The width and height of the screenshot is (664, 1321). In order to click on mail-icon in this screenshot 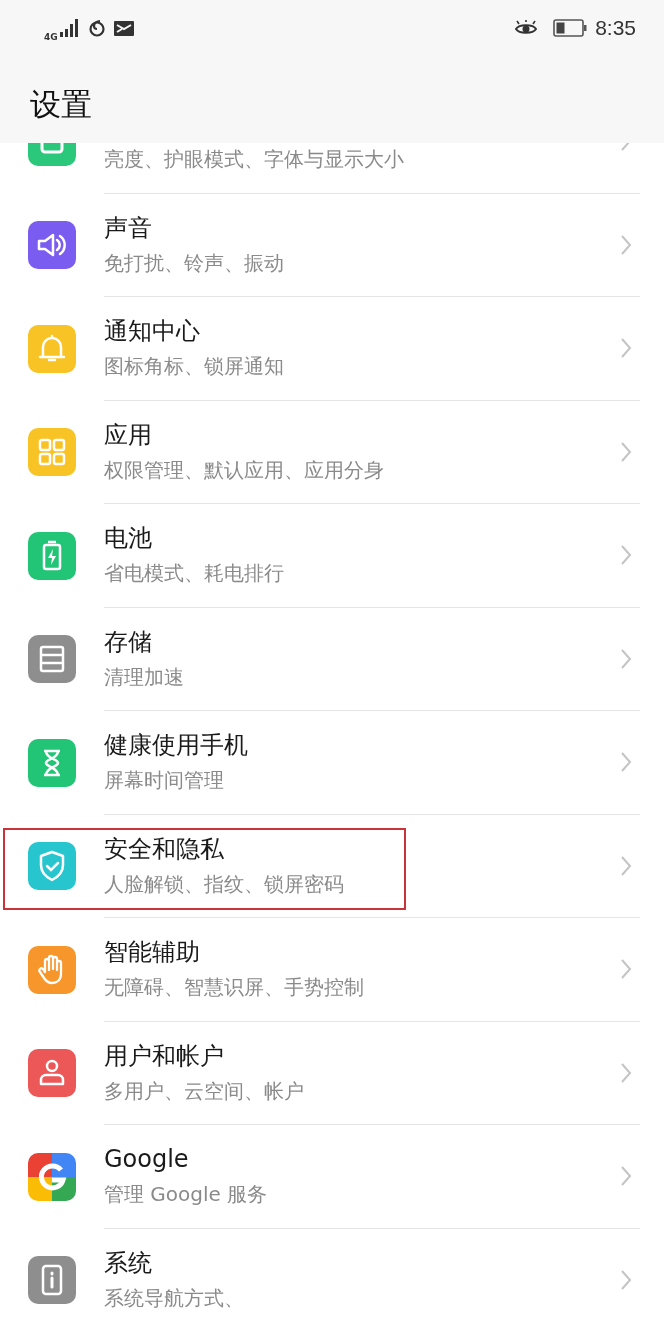, I will do `click(123, 28)`.